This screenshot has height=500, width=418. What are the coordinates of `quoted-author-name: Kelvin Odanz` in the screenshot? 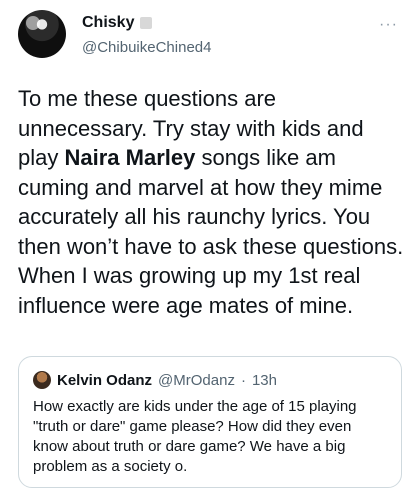 It's located at (105, 380).